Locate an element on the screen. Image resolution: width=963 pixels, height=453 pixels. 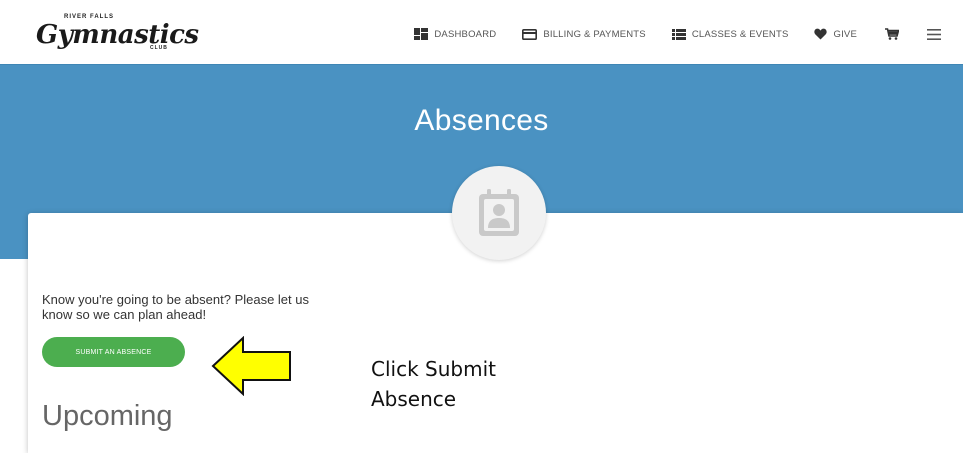
heart-icon is located at coordinates (821, 34).